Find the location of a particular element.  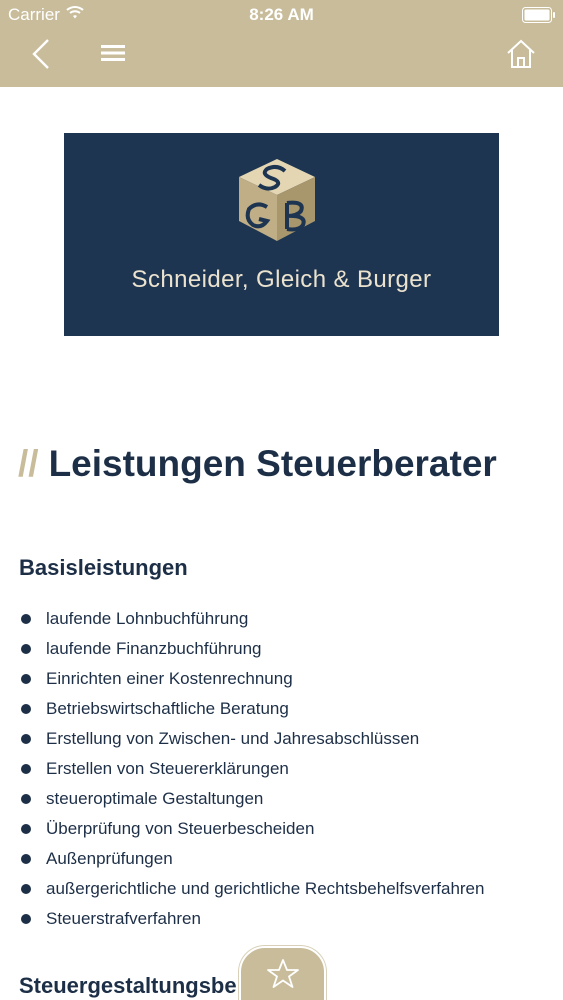

top-navigation-bar: Carrier 8:26 AM is located at coordinates (281, 43).